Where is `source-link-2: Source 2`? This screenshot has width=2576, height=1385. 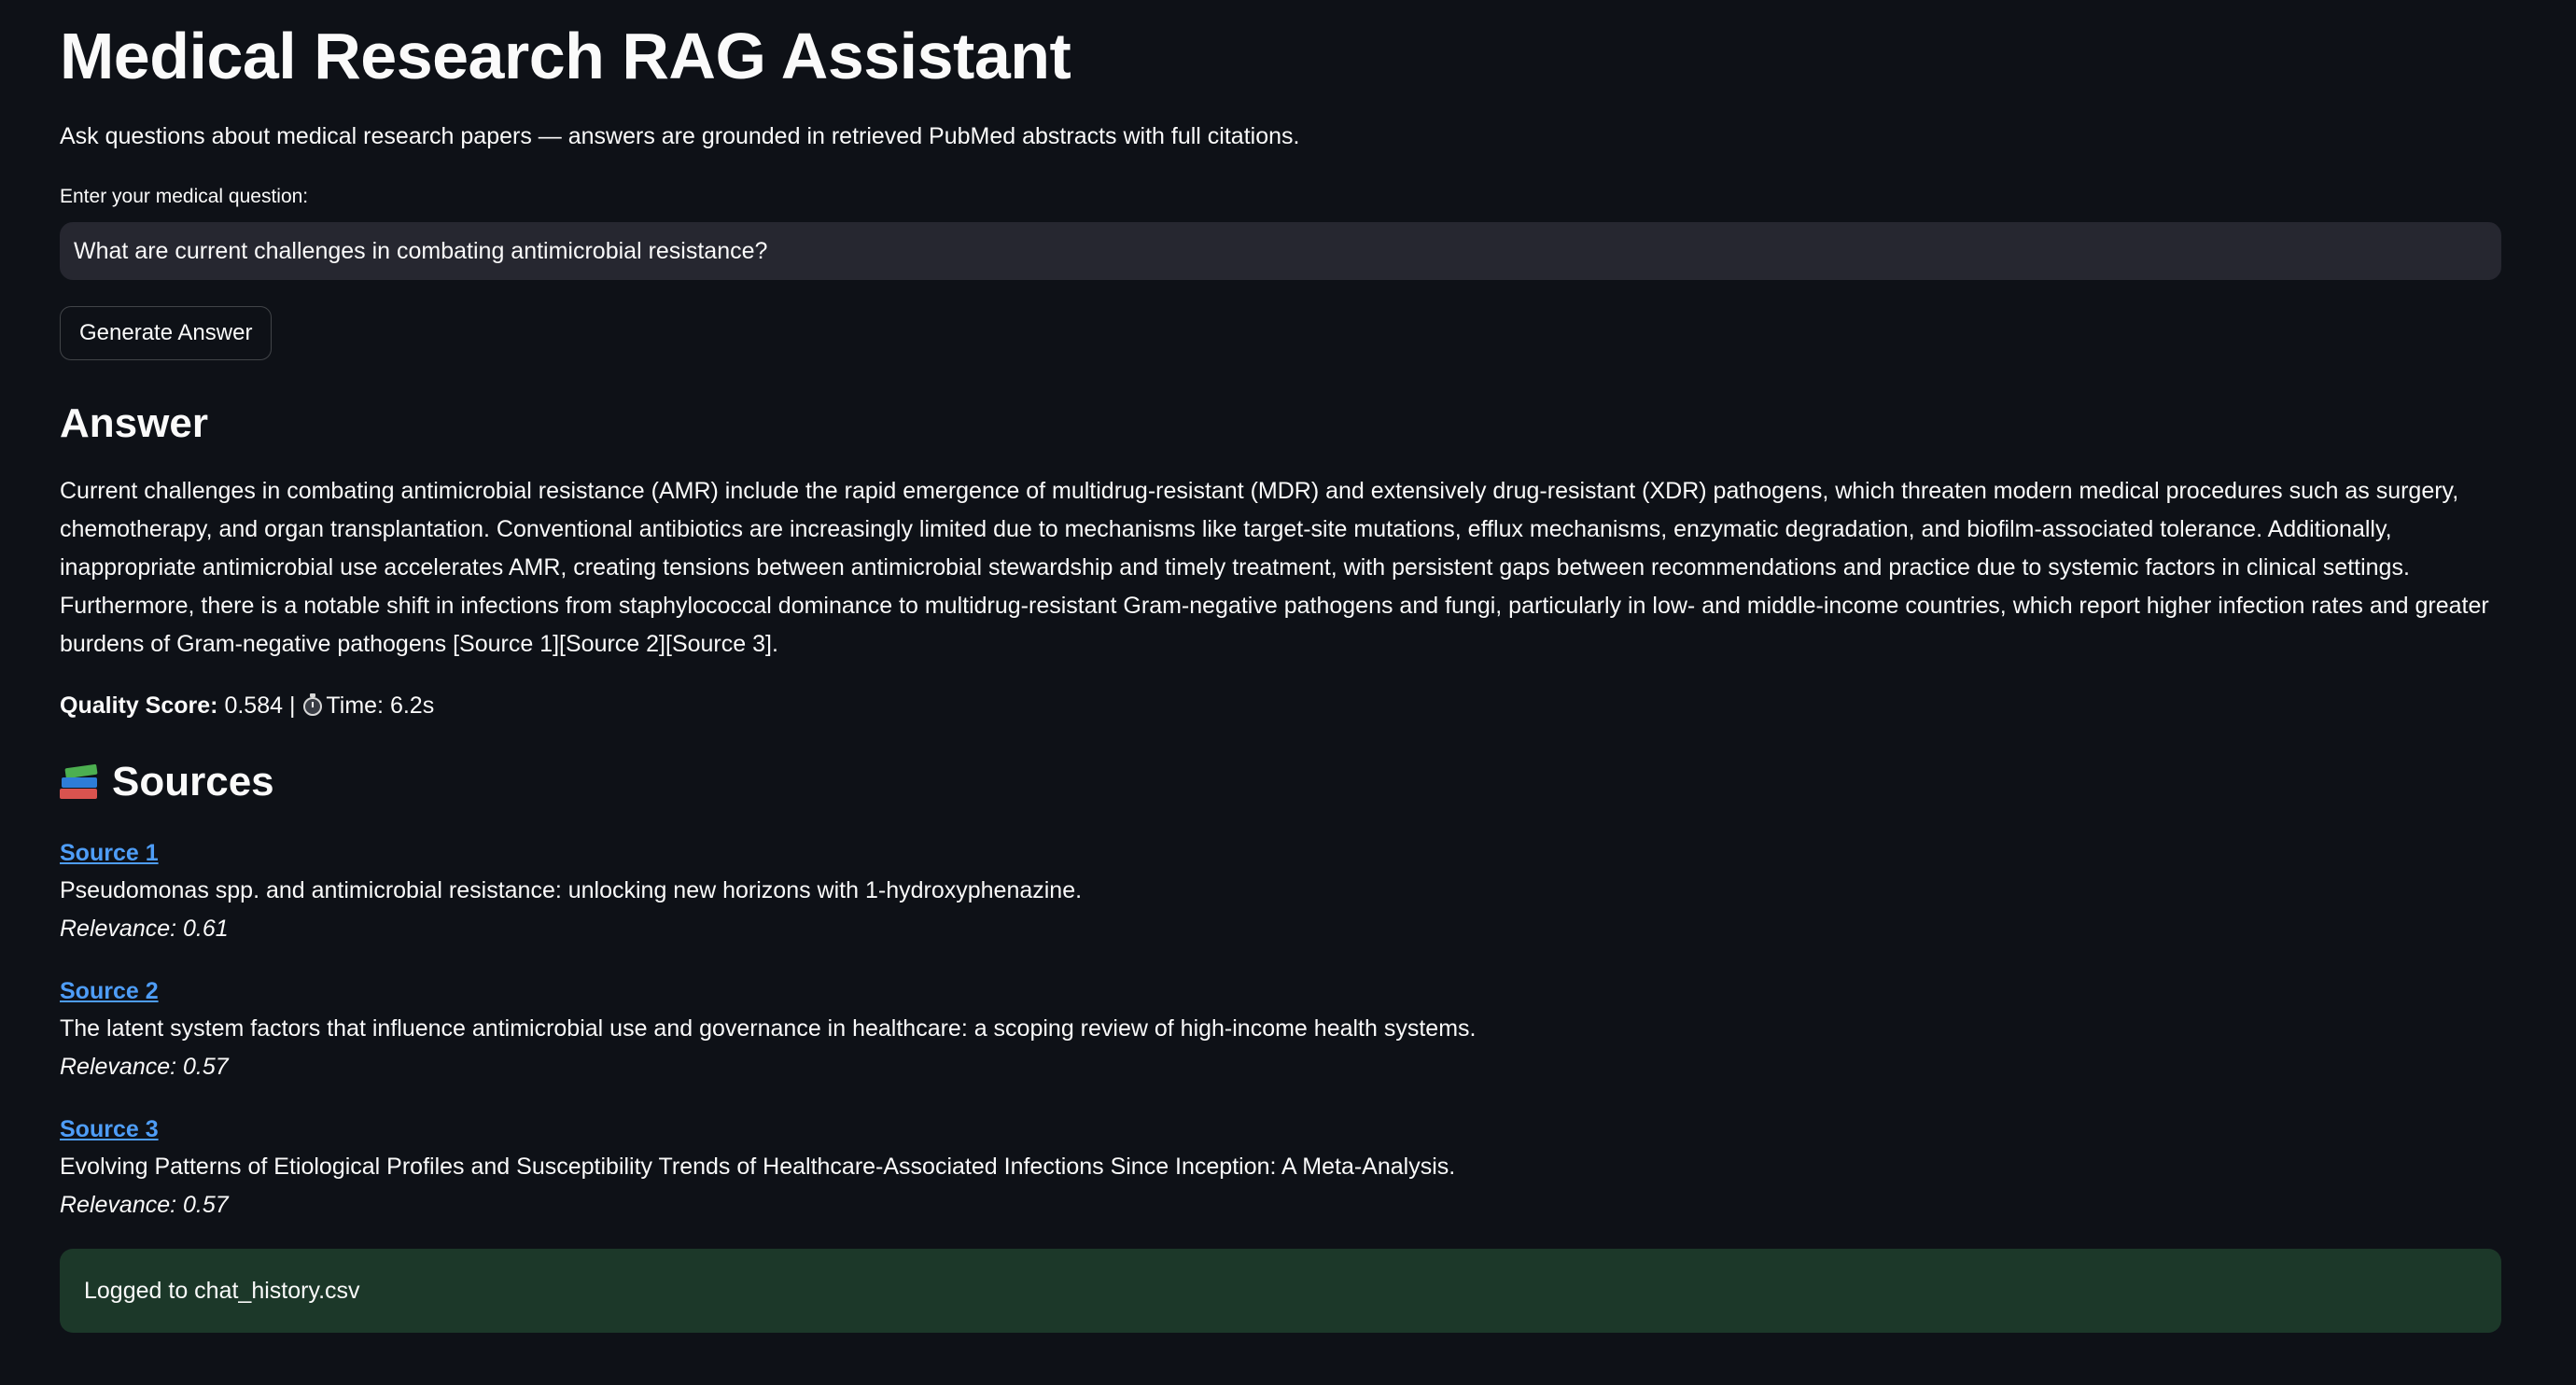
source-link-2: Source 2 is located at coordinates (1280, 991).